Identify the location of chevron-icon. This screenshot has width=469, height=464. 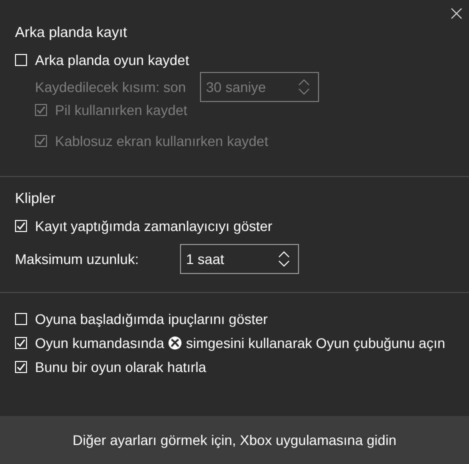
(284, 259).